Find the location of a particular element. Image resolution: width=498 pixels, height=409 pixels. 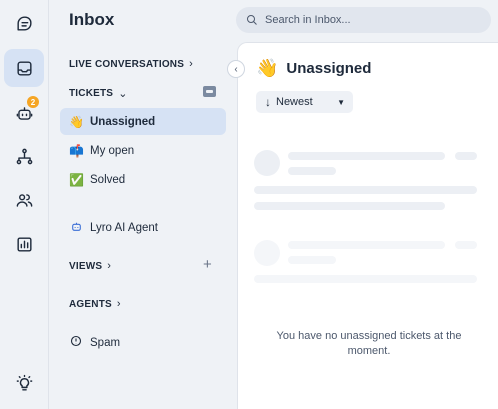

bot-icon is located at coordinates (76, 228).